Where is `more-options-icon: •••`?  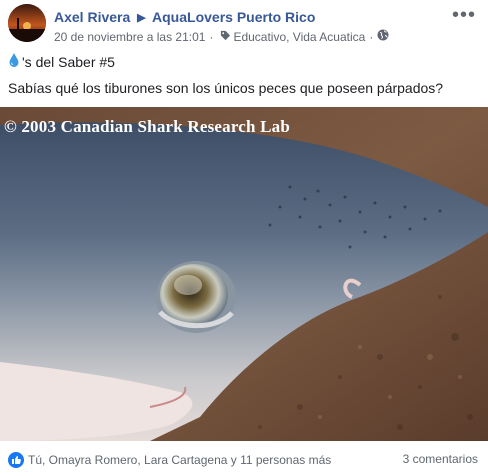 more-options-icon: ••• is located at coordinates (464, 15).